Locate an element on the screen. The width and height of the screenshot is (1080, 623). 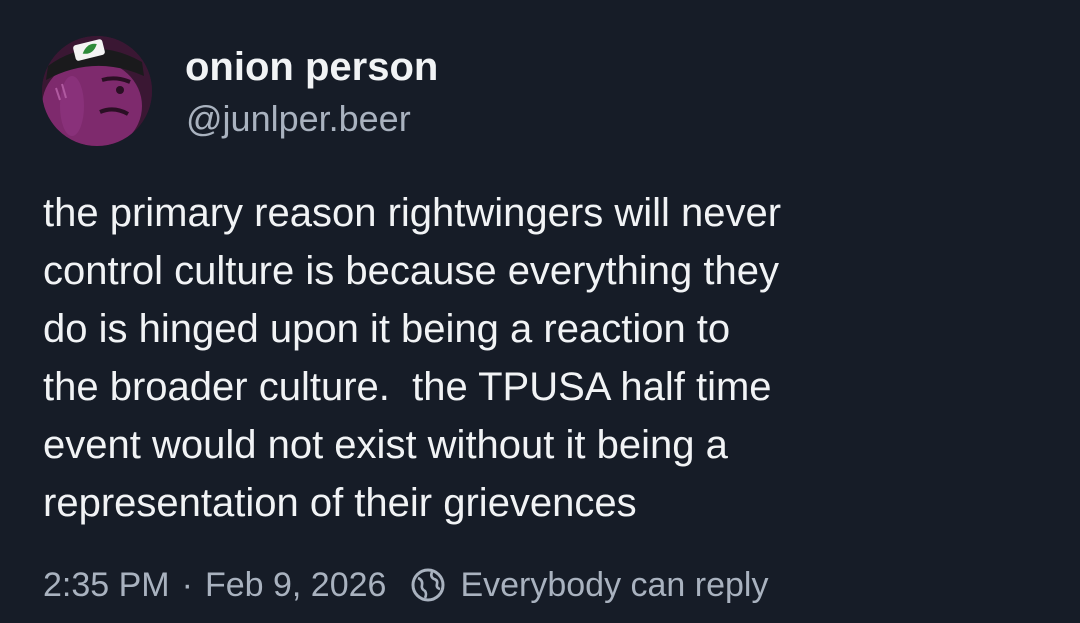
onion-avatar-icon is located at coordinates (97, 91).